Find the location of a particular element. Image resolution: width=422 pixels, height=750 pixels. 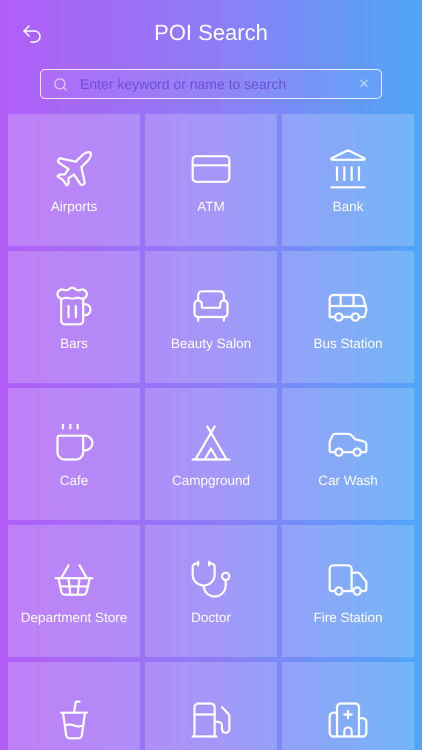

category-label: Doctor is located at coordinates (211, 617).